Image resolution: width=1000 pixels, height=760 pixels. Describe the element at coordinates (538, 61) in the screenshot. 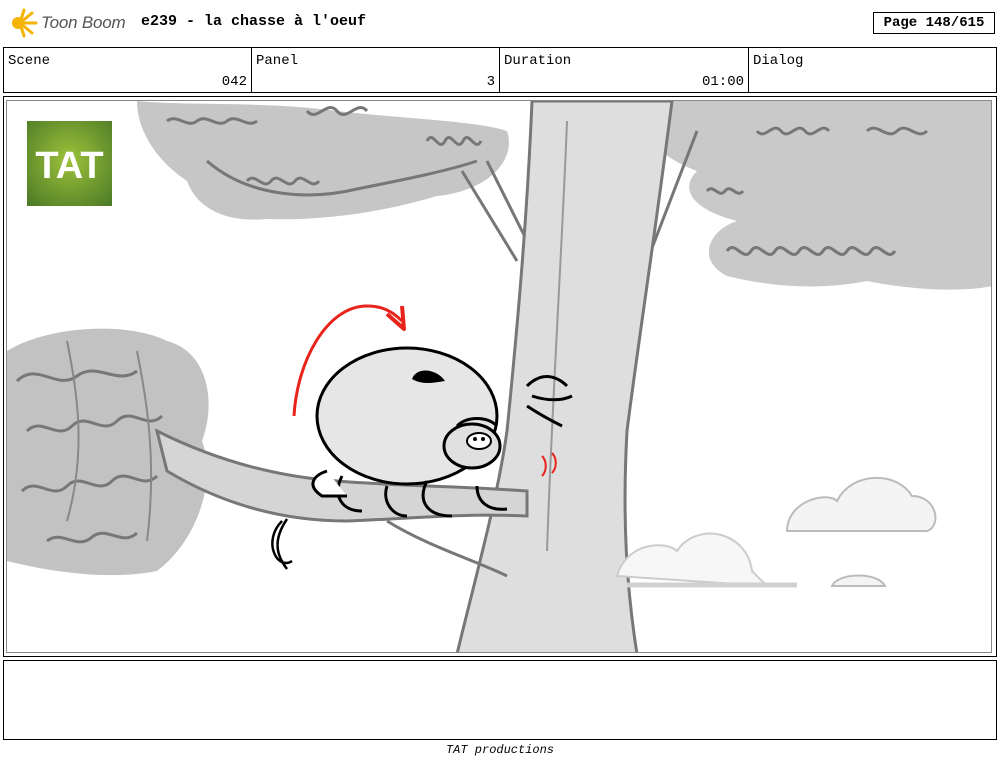

I see `duration-label: Duration` at that location.